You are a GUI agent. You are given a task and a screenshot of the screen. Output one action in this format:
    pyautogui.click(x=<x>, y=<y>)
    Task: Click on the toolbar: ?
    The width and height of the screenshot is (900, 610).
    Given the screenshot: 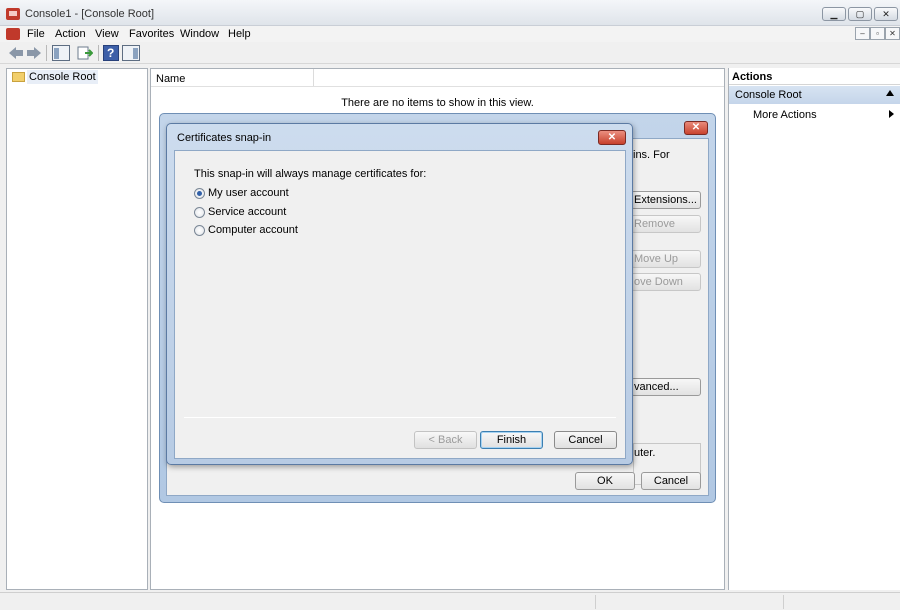 What is the action you would take?
    pyautogui.click(x=450, y=53)
    